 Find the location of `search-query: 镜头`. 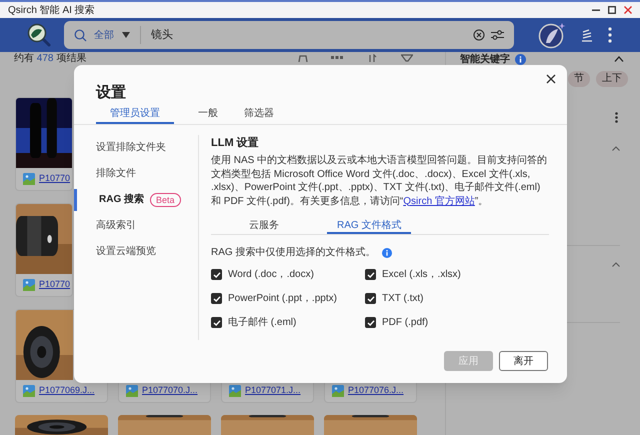

search-query: 镜头 is located at coordinates (162, 35).